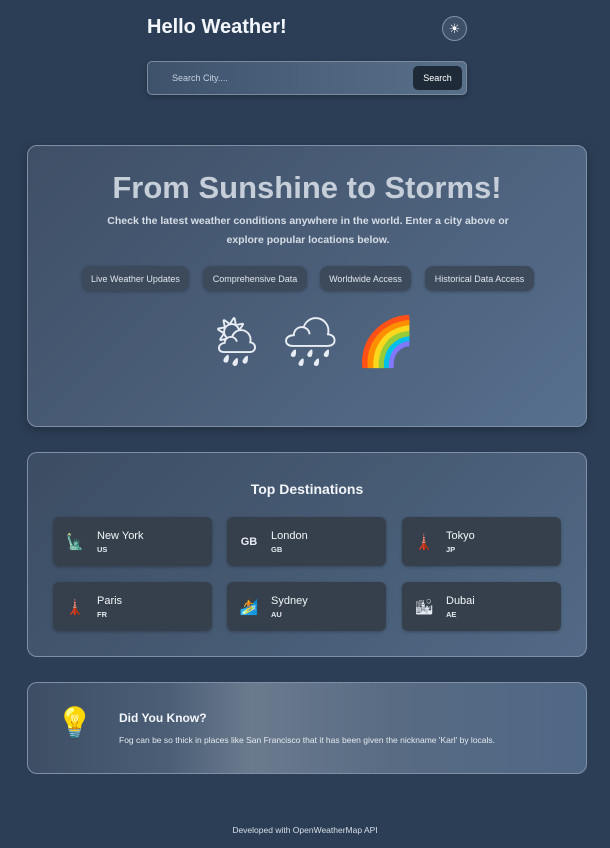 This screenshot has width=610, height=848. What do you see at coordinates (110, 601) in the screenshot?
I see `destination-name: Paris` at bounding box center [110, 601].